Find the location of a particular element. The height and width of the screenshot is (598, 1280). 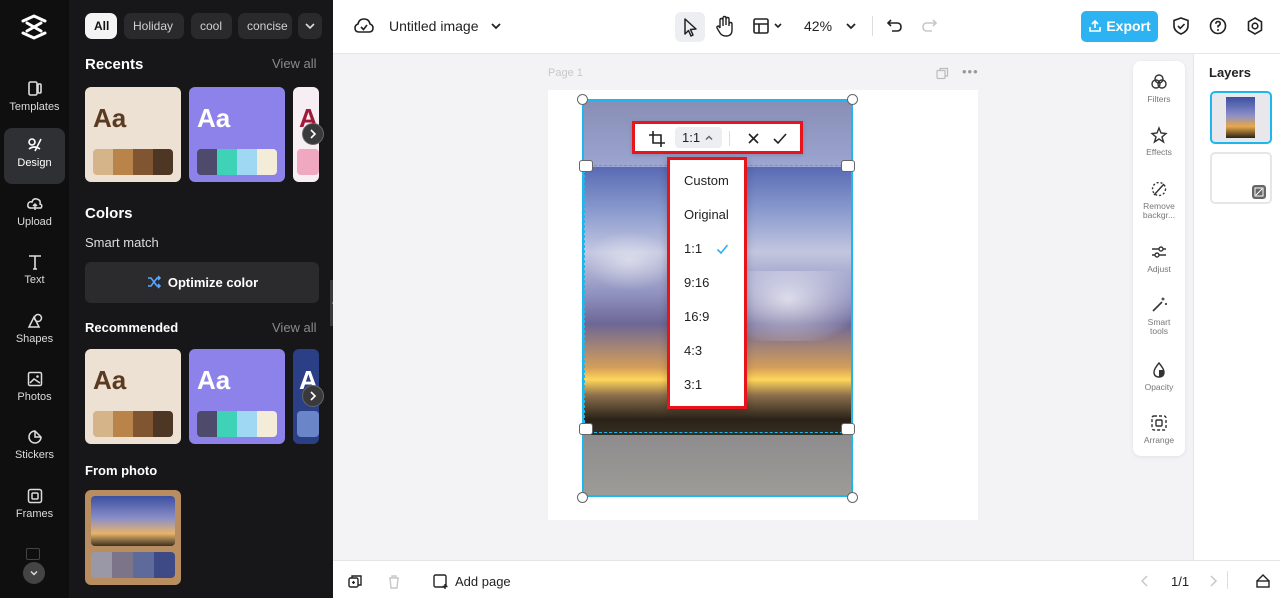

smart-tools-tool: Smart tools is located at coordinates (1159, 316).